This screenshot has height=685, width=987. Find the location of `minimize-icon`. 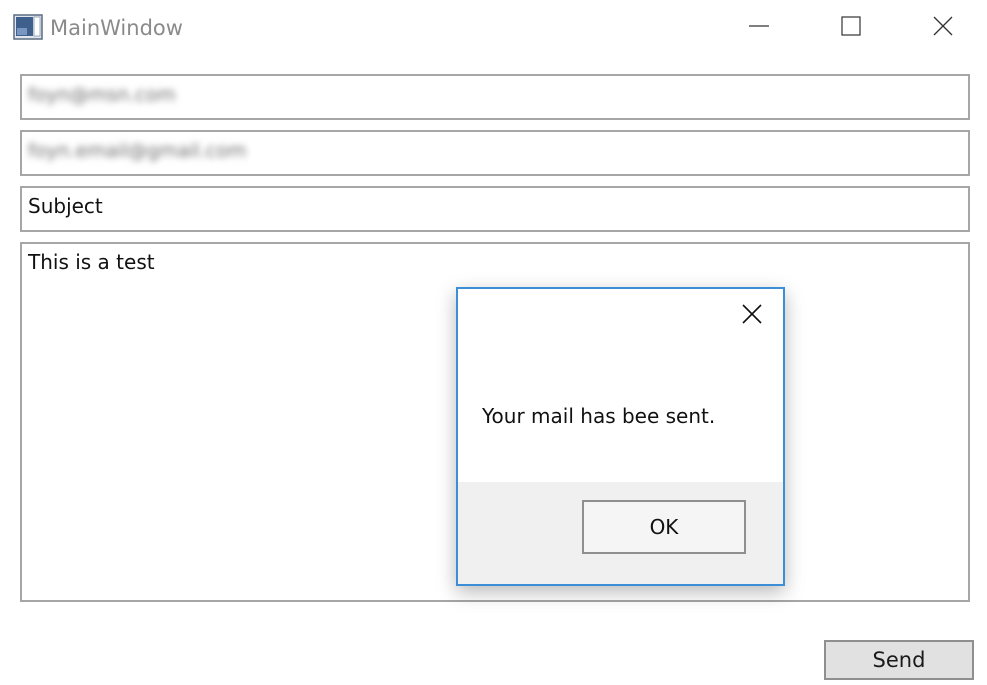

minimize-icon is located at coordinates (759, 28).